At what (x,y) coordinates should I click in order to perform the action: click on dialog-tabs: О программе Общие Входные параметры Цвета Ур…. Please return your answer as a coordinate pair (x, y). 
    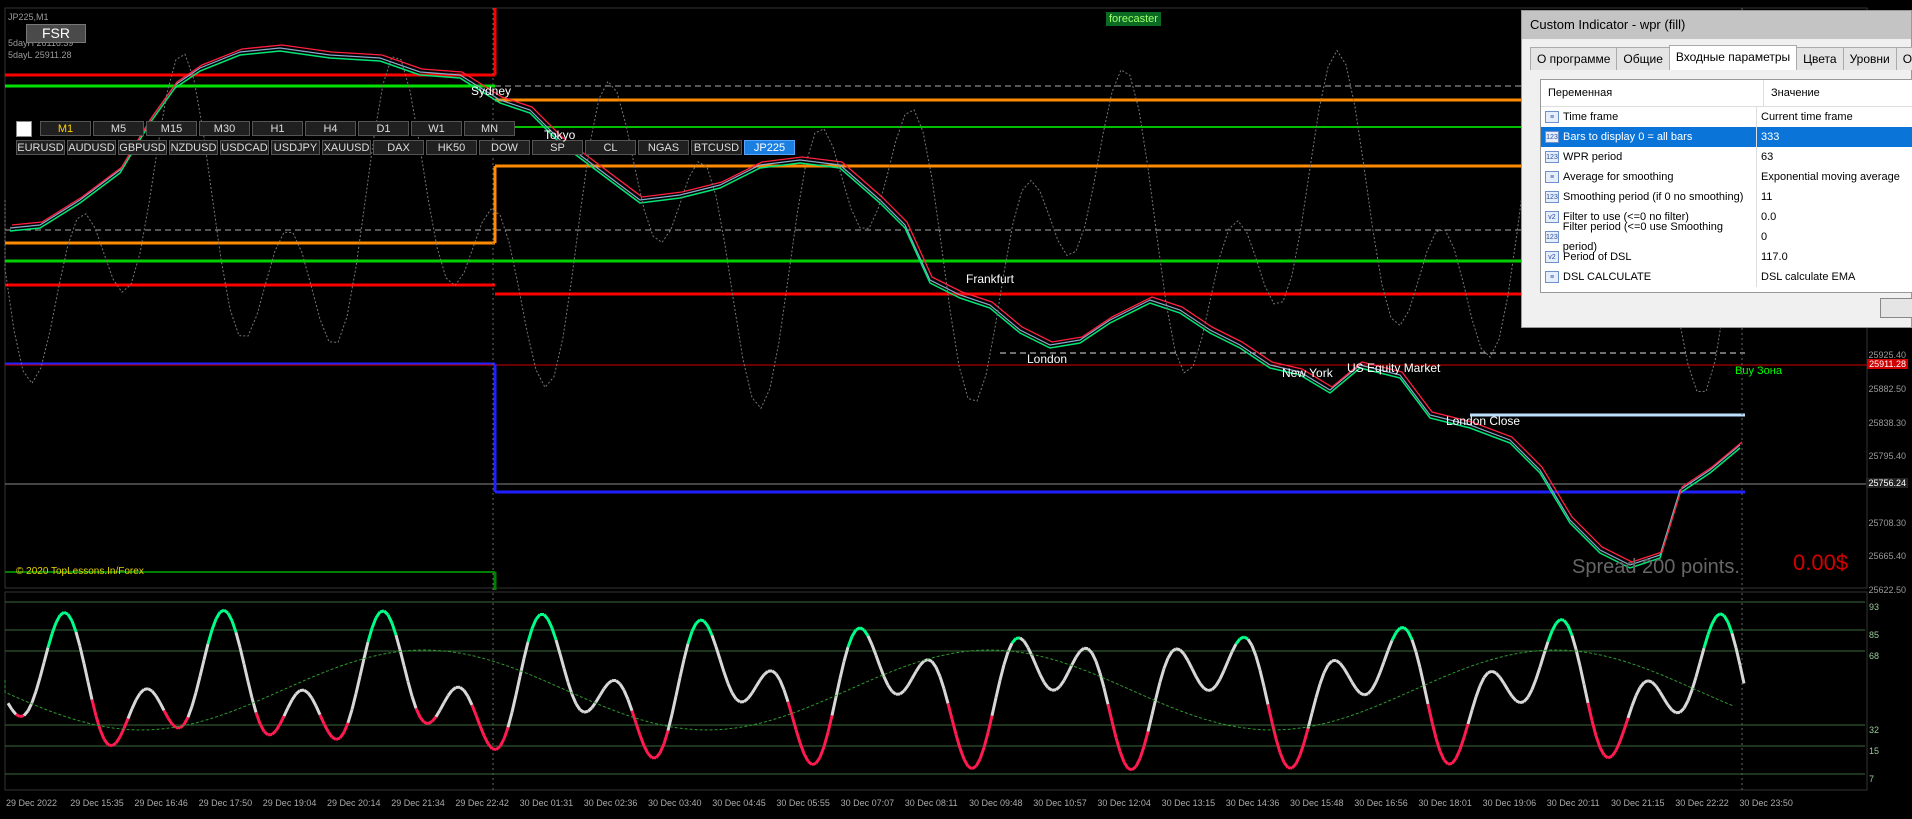
    Looking at the image, I should click on (1721, 58).